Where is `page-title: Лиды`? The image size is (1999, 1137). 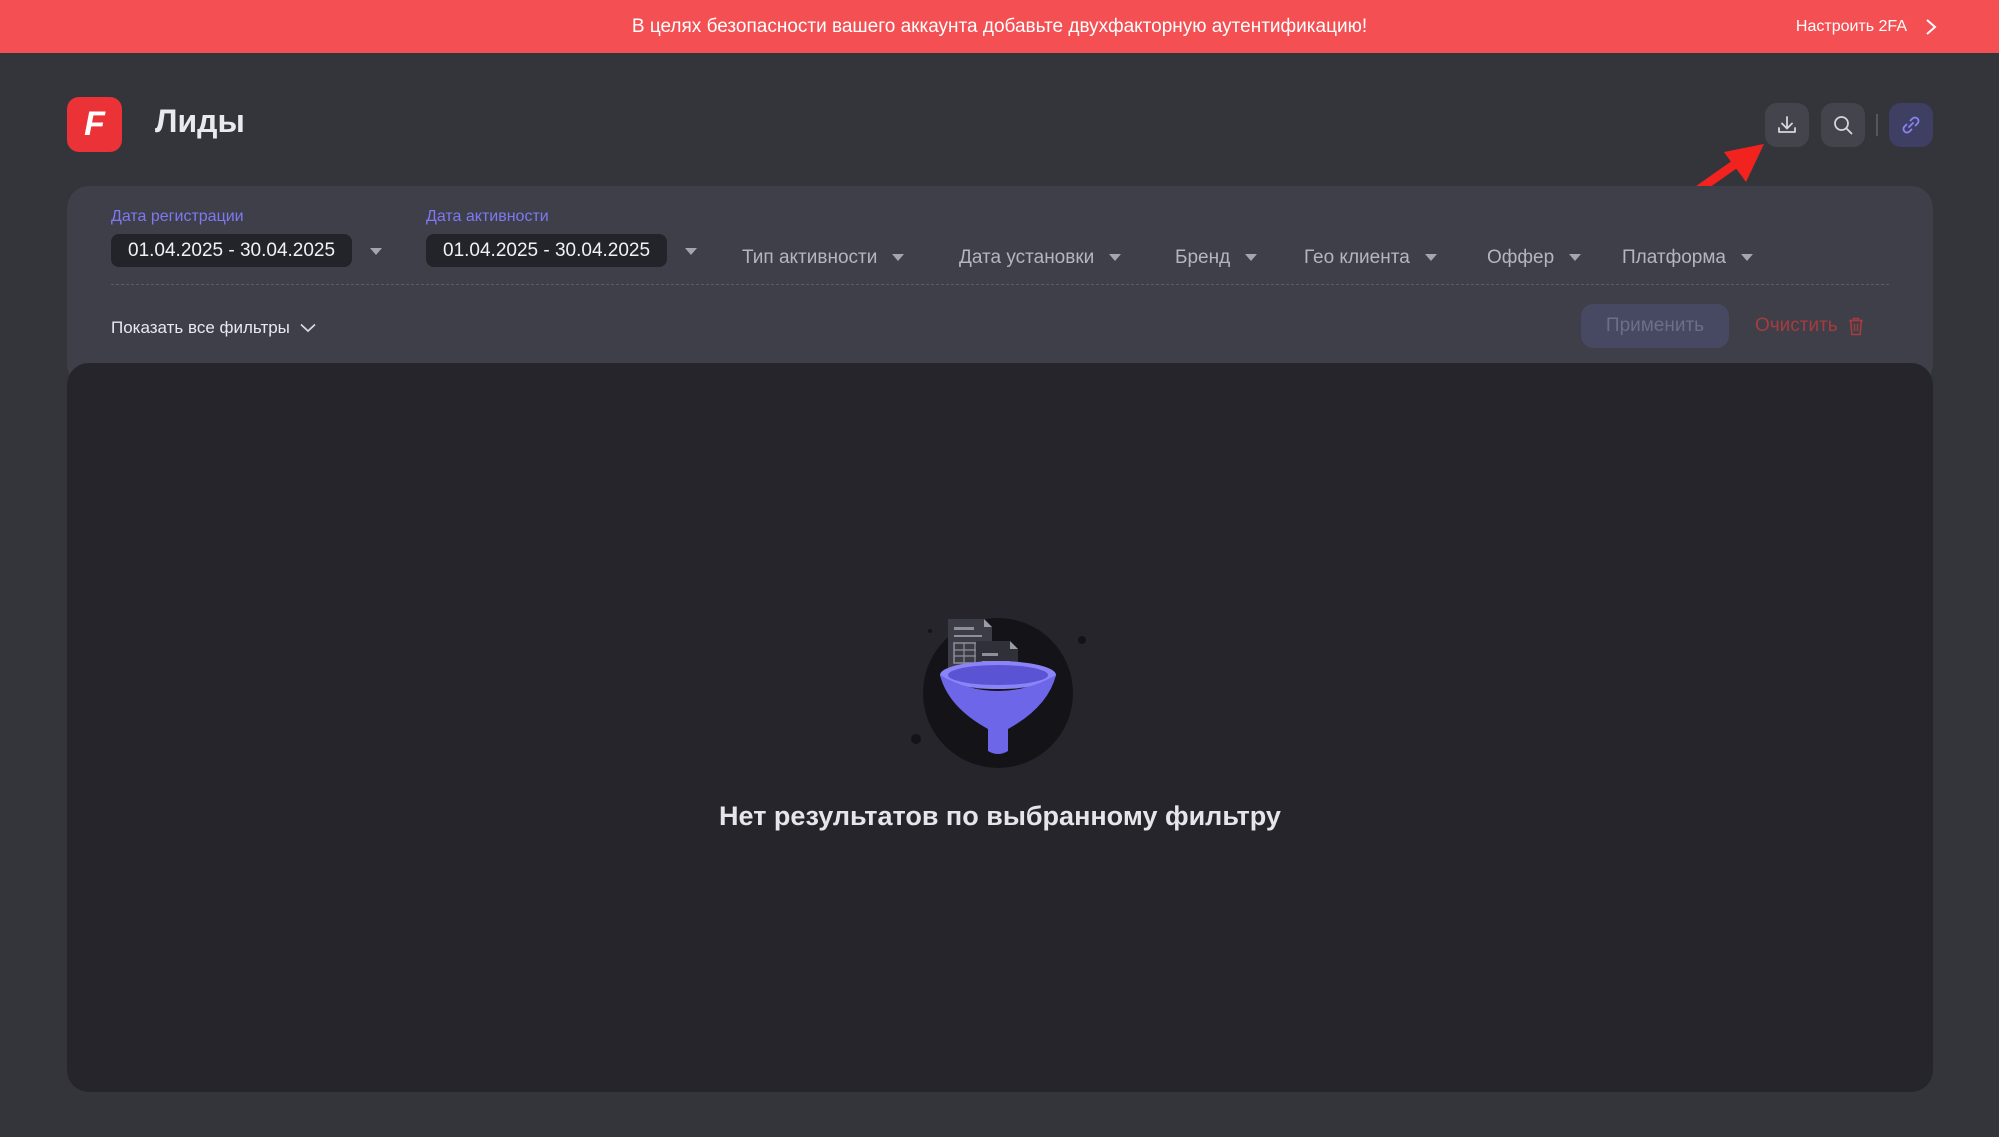
page-title: Лиды is located at coordinates (200, 121).